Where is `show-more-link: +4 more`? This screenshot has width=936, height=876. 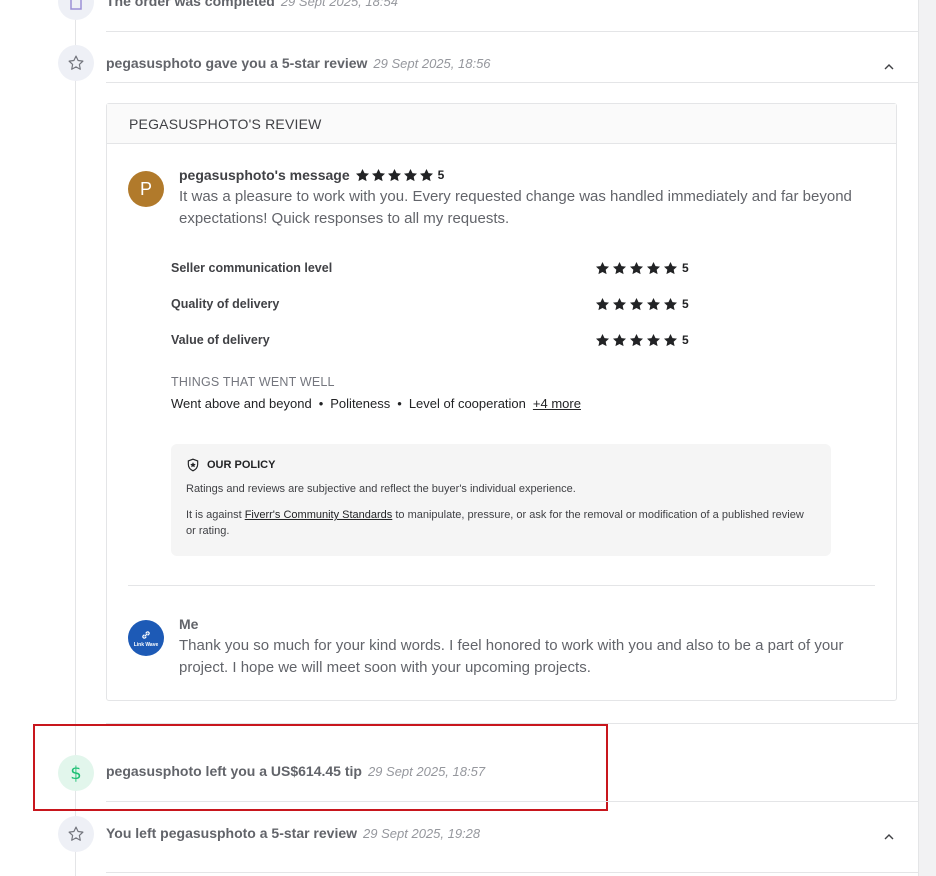 show-more-link: +4 more is located at coordinates (557, 403).